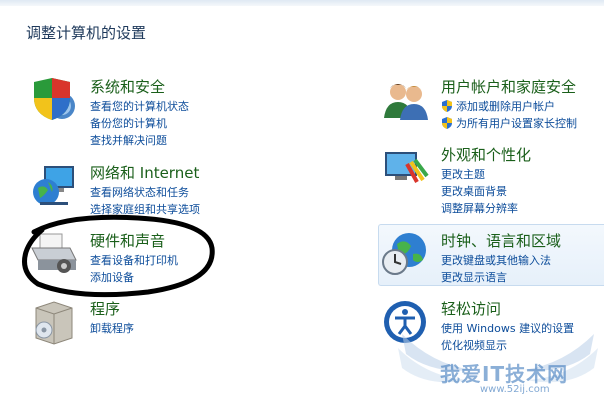  What do you see at coordinates (479, 191) in the screenshot?
I see `link-change-background: 更改桌面背景` at bounding box center [479, 191].